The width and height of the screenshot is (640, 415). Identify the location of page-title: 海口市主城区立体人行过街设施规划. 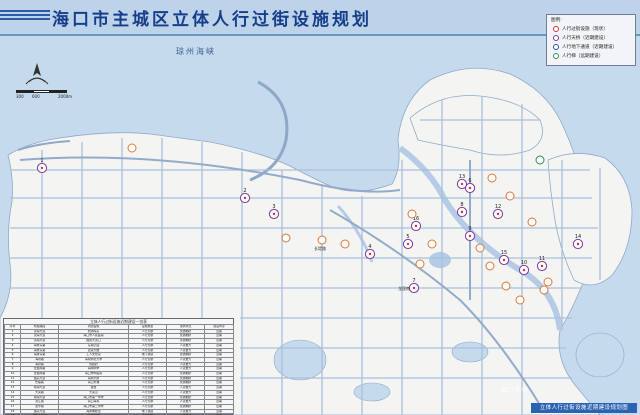
(212, 20).